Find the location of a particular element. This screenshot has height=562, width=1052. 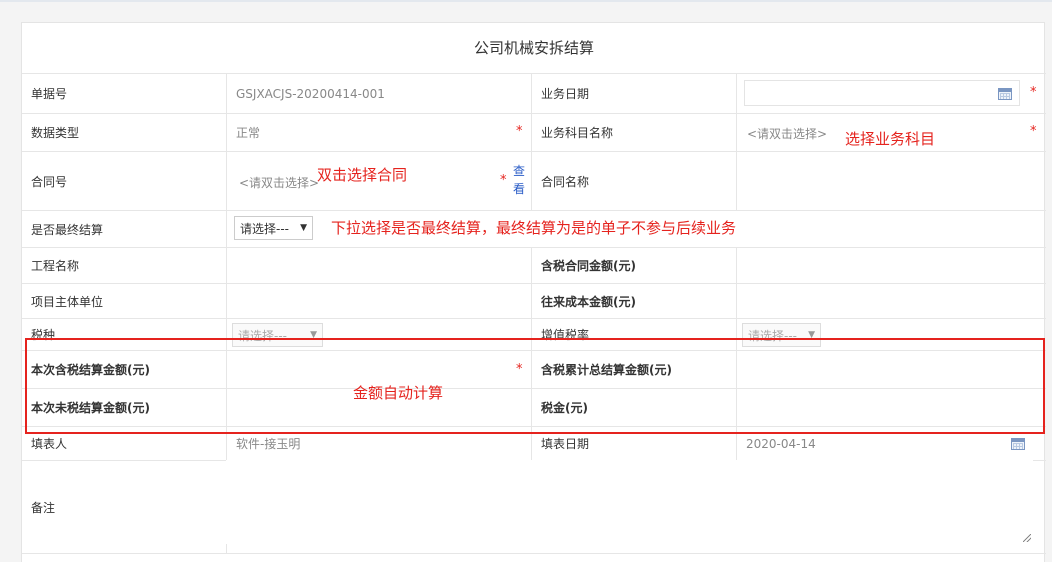

label-cumulative-settlement-tax: 含税累计总结算金额(元) is located at coordinates (606, 370).